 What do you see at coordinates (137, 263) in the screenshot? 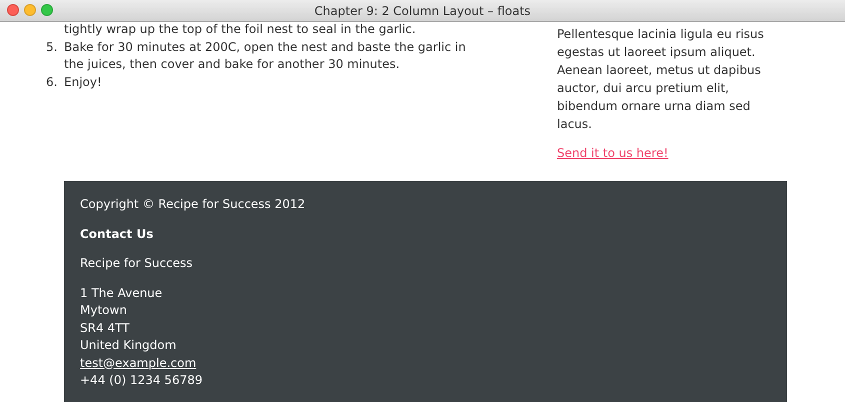
I see `company-name: Recipe for Success` at bounding box center [137, 263].